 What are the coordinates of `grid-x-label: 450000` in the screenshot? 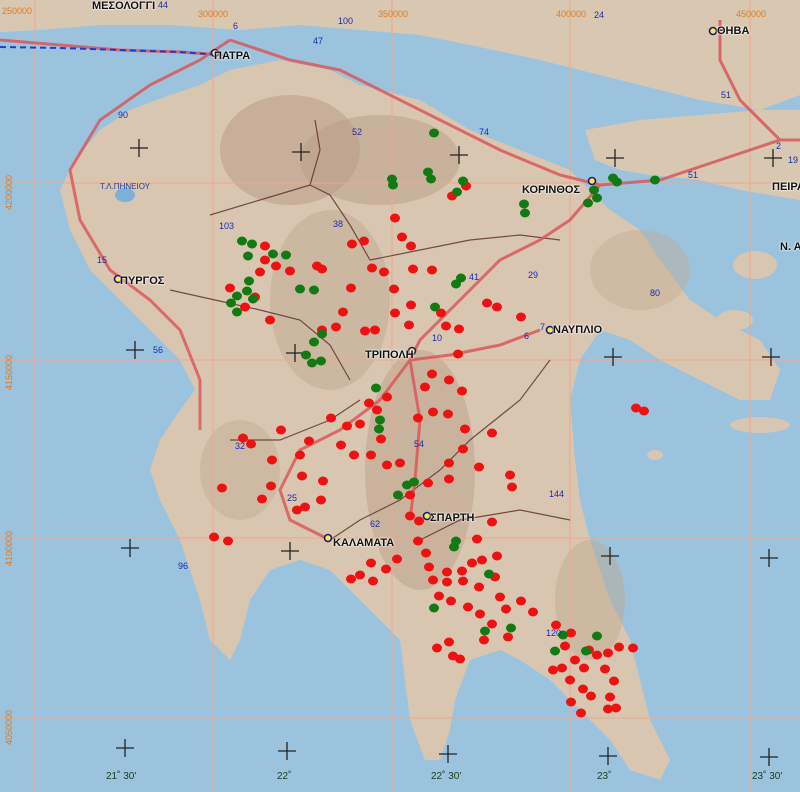 It's located at (751, 14).